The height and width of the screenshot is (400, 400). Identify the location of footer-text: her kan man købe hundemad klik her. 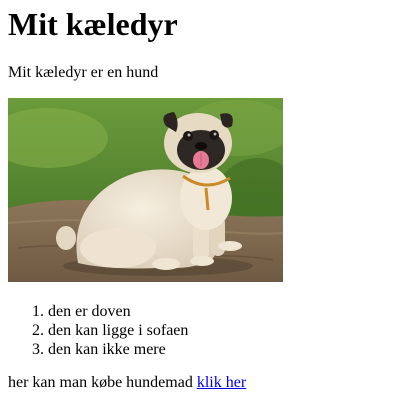
(127, 383).